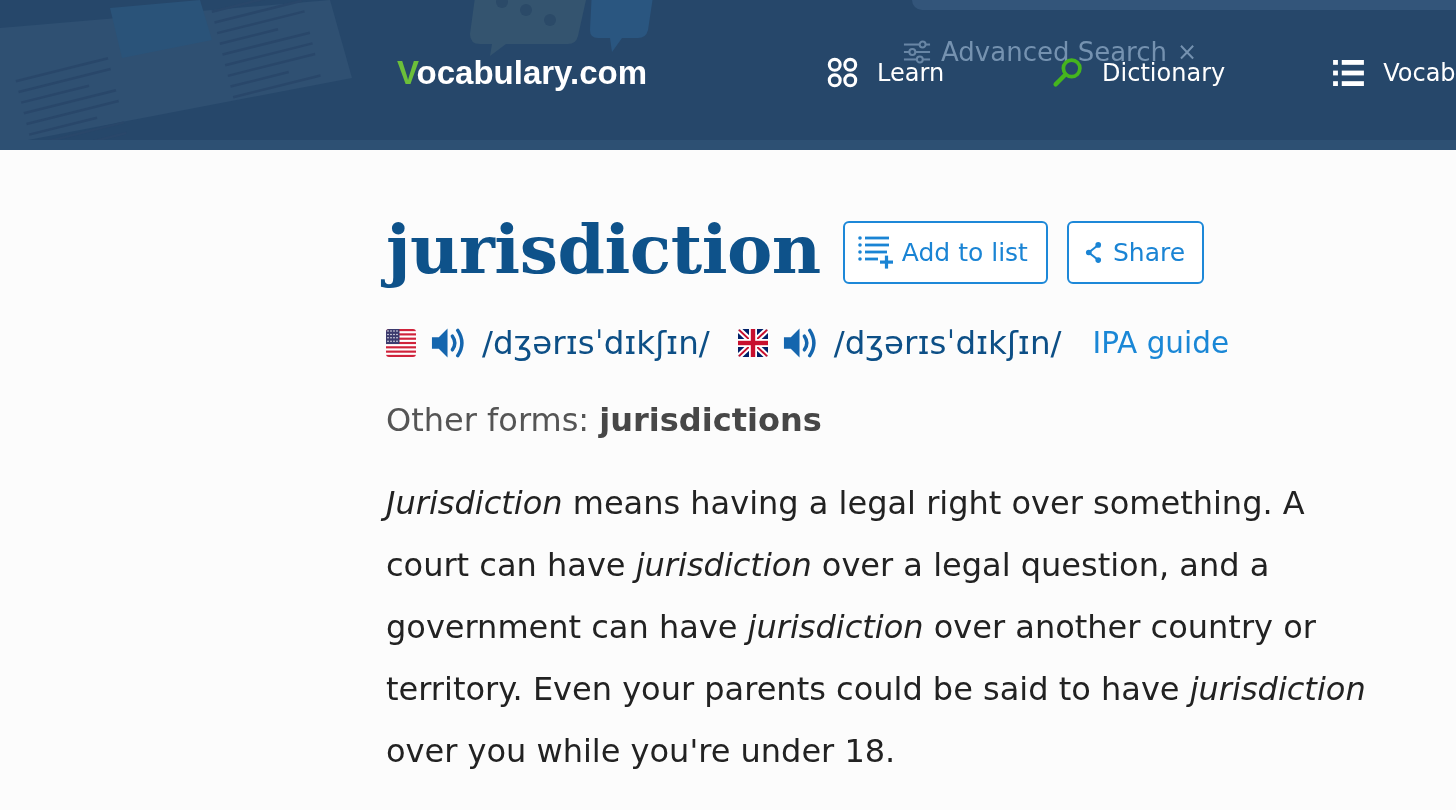 The image size is (1456, 810). Describe the element at coordinates (1135, 252) in the screenshot. I see `share-button: Share` at that location.